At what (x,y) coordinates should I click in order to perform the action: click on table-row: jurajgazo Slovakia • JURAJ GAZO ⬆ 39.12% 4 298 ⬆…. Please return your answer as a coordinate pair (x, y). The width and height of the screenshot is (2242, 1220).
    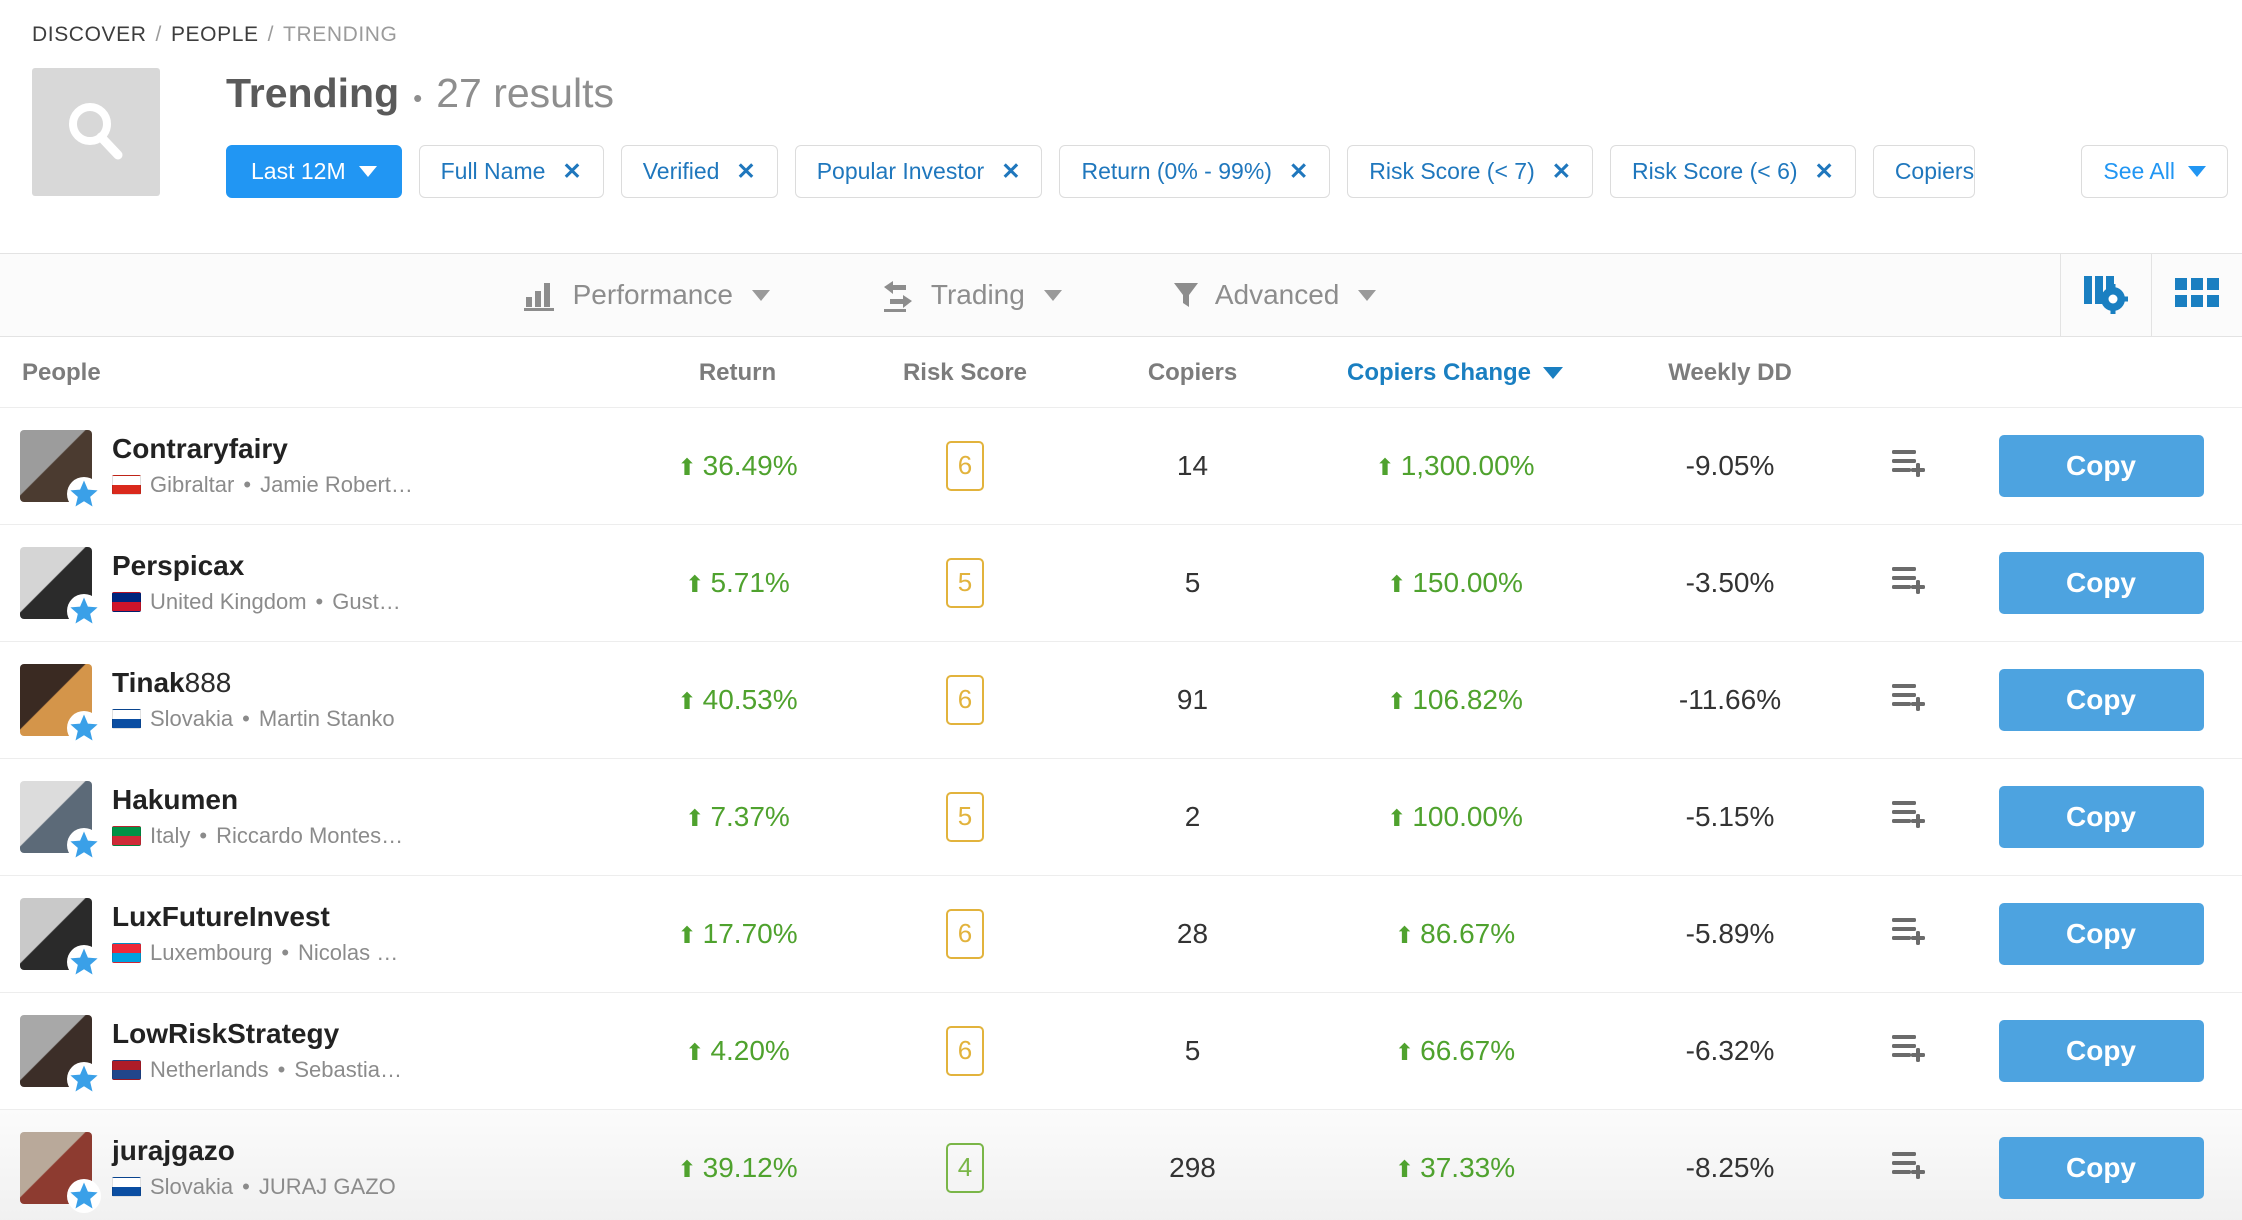
    Looking at the image, I should click on (1121, 1164).